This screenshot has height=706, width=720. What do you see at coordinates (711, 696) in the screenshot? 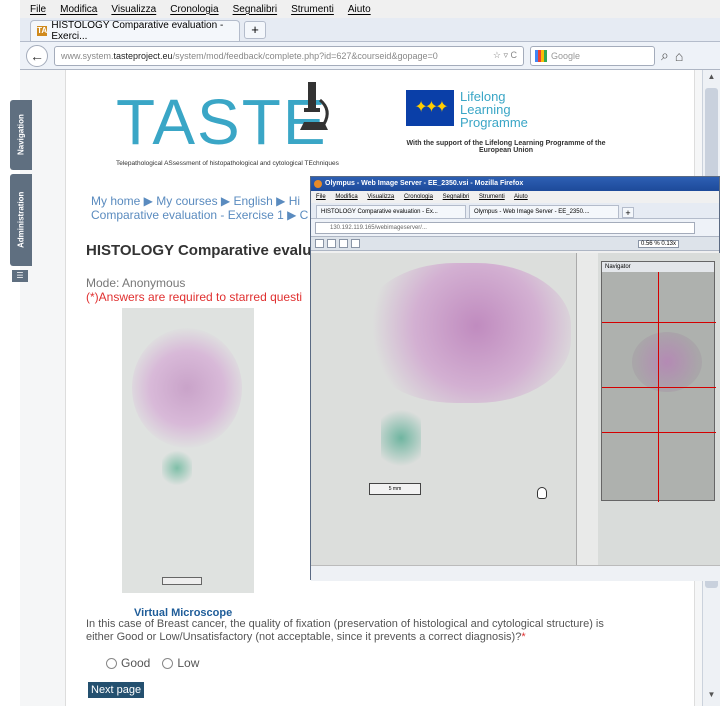
I see `scroll-down-icon: ▼` at bounding box center [711, 696].